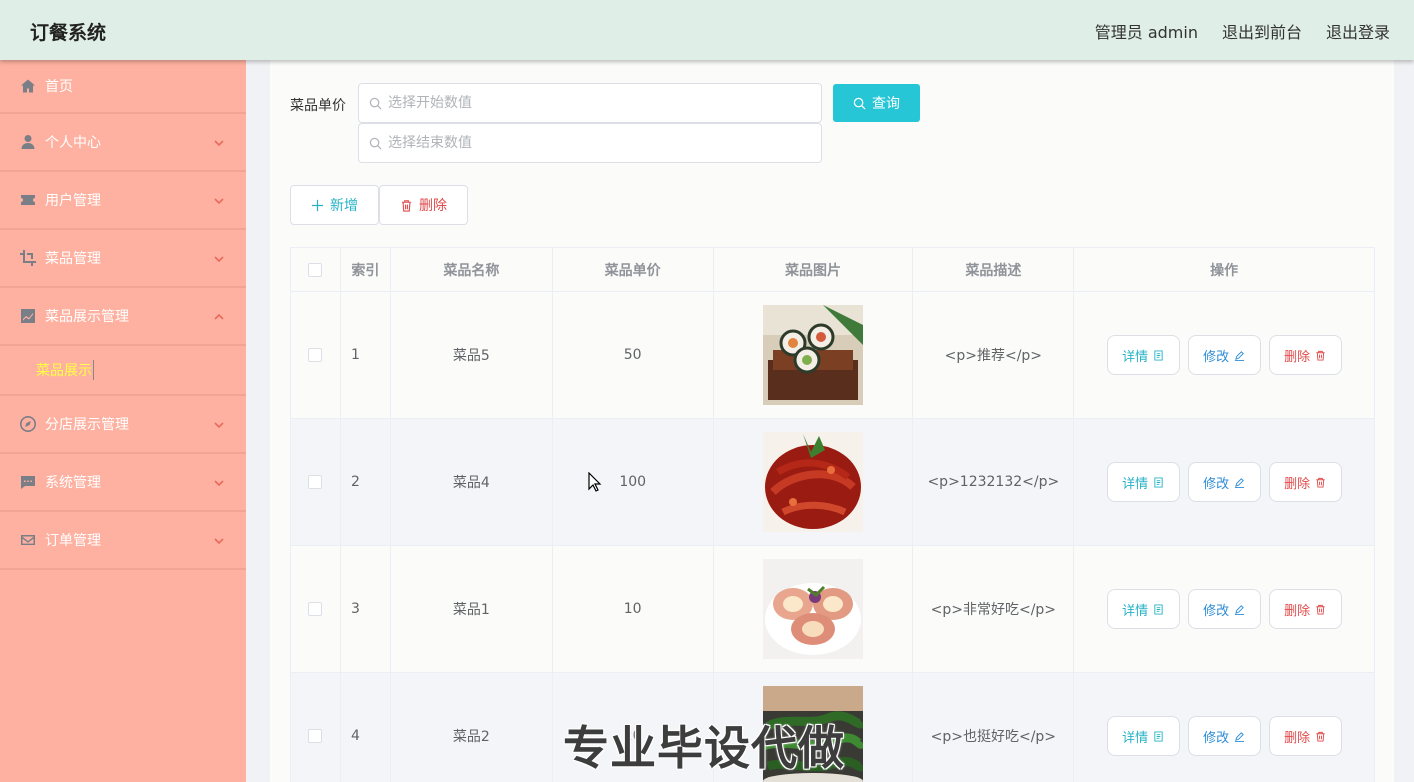 Image resolution: width=1414 pixels, height=782 pixels. I want to click on price-end-input, so click(588, 143).